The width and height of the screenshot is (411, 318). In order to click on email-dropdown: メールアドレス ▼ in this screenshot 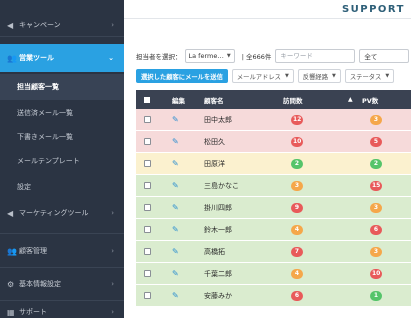, I will do `click(262, 76)`.